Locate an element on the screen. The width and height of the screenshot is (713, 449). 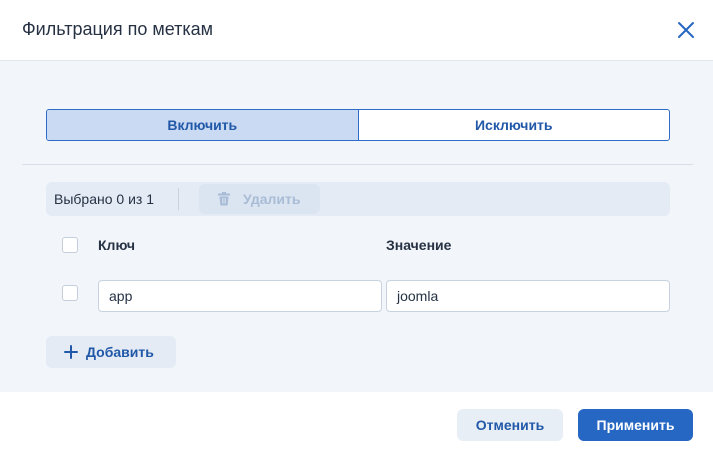
close-button is located at coordinates (686, 30).